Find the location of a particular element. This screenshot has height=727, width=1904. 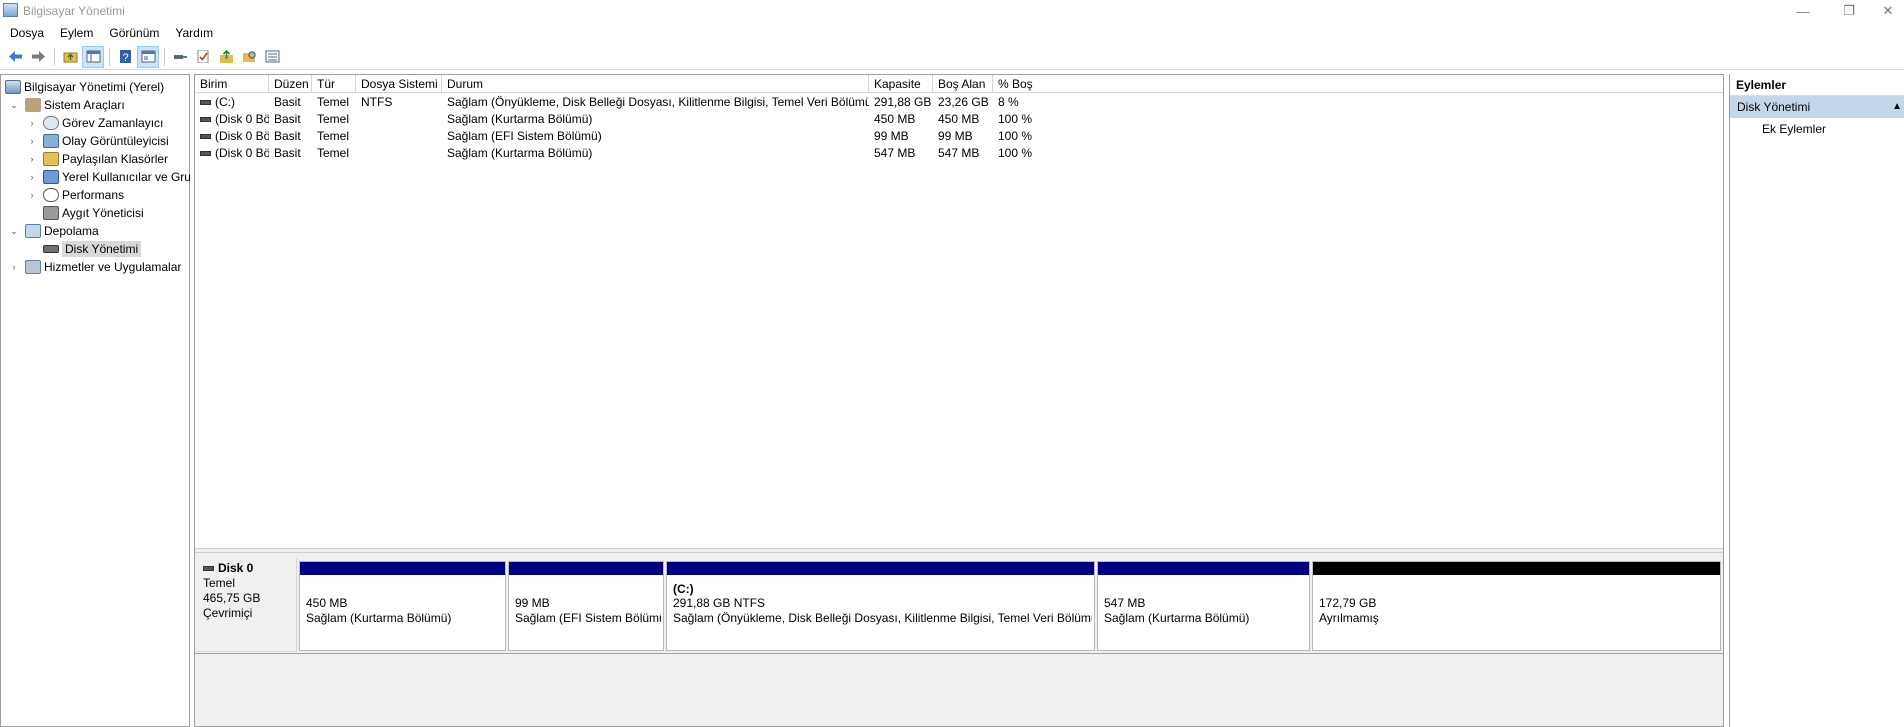

tree-item-system-tools: ⌄ Sistem Araçları is located at coordinates (67, 105).